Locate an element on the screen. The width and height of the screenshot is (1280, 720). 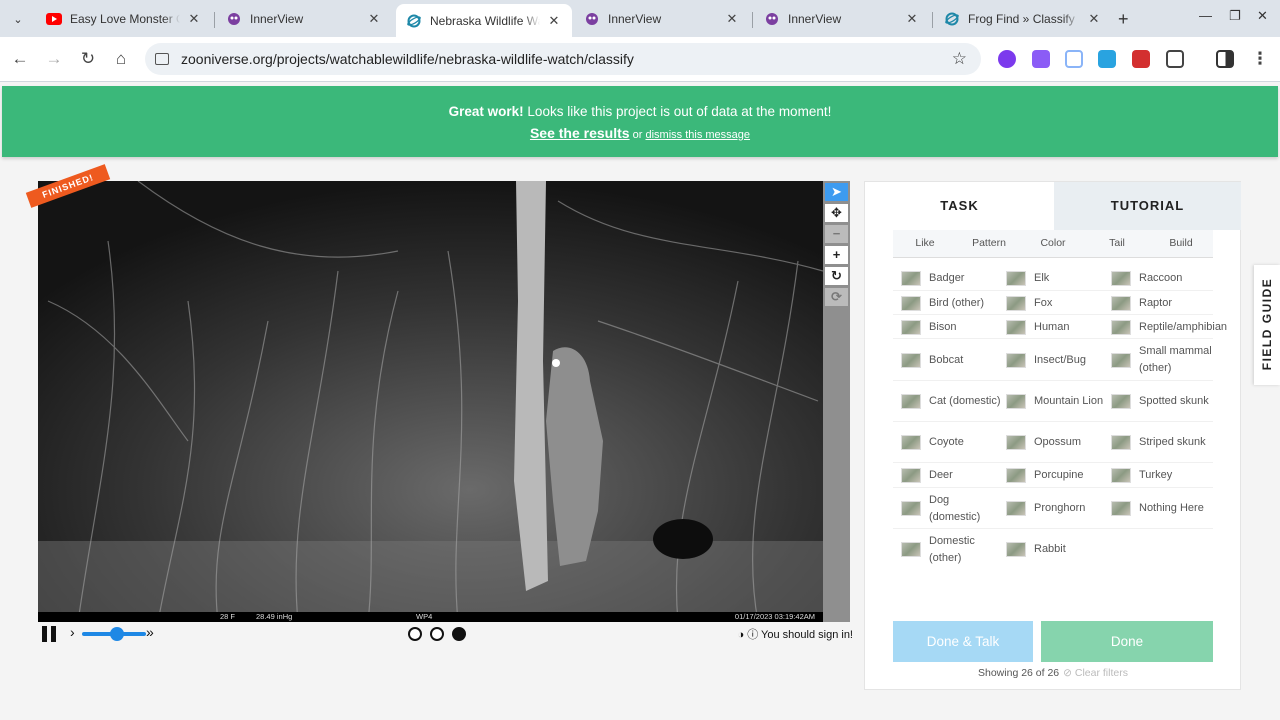
choice-option: Striped skunk is located at coordinates (1166, 442).